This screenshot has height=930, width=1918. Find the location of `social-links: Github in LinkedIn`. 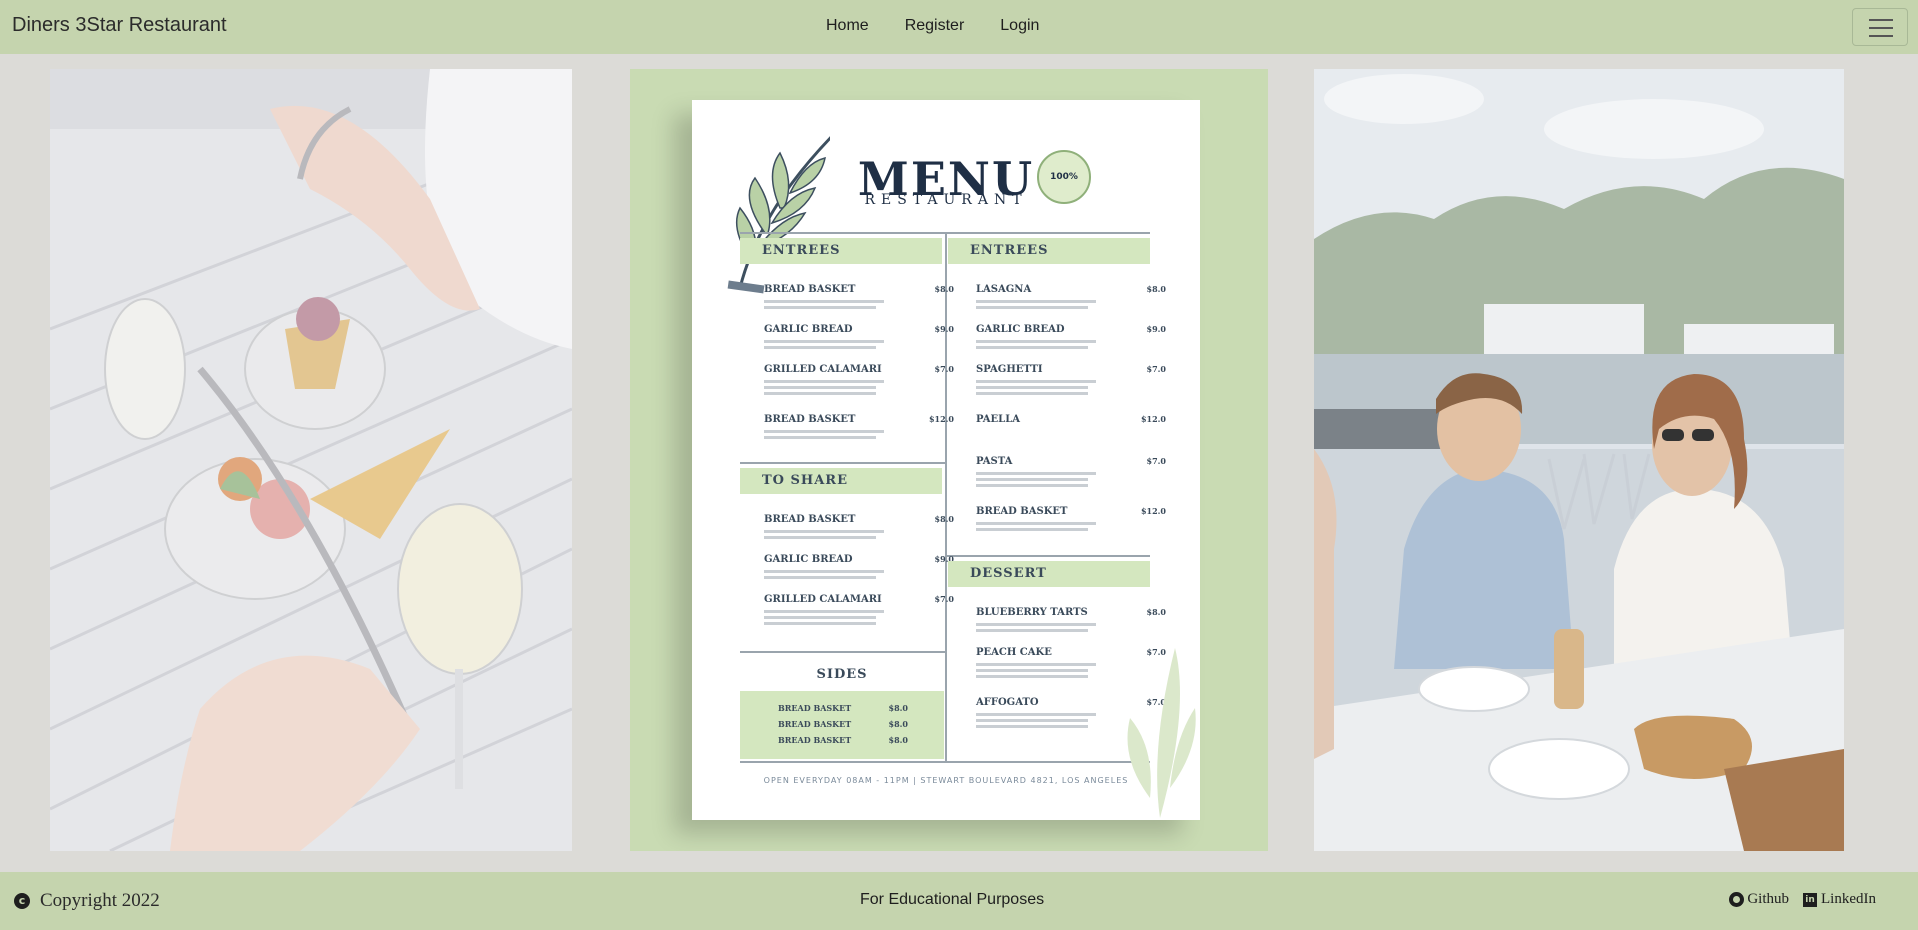

social-links: Github in LinkedIn is located at coordinates (1795, 899).